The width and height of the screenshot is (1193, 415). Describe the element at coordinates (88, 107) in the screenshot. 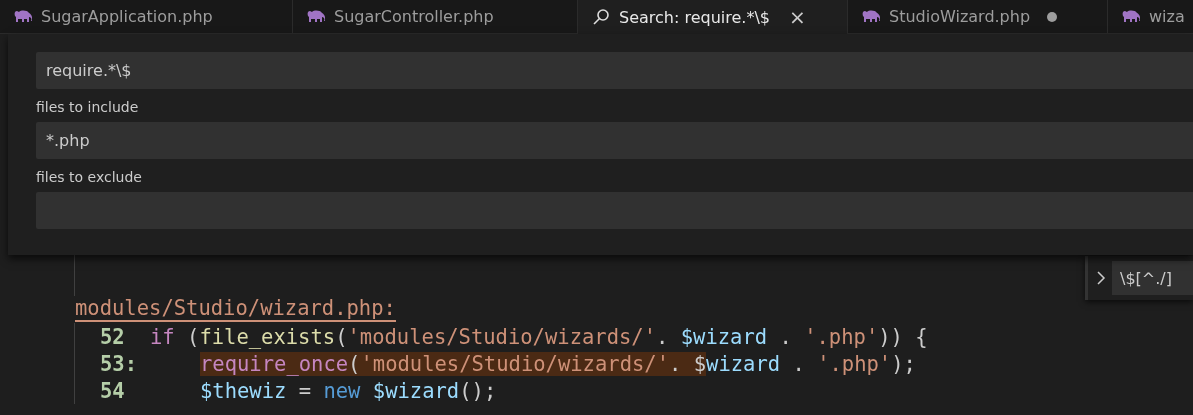

I see `include-label: files to include` at that location.